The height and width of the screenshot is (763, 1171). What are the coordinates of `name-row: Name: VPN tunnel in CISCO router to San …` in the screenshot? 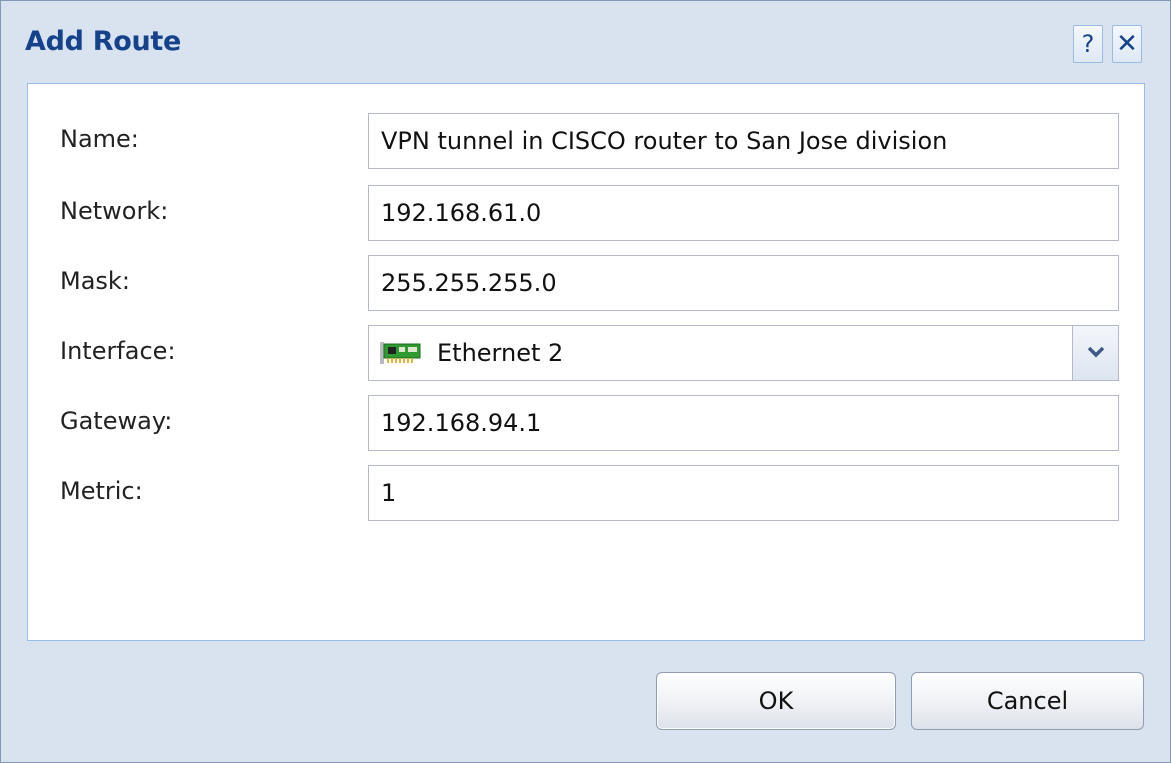 It's located at (586, 141).